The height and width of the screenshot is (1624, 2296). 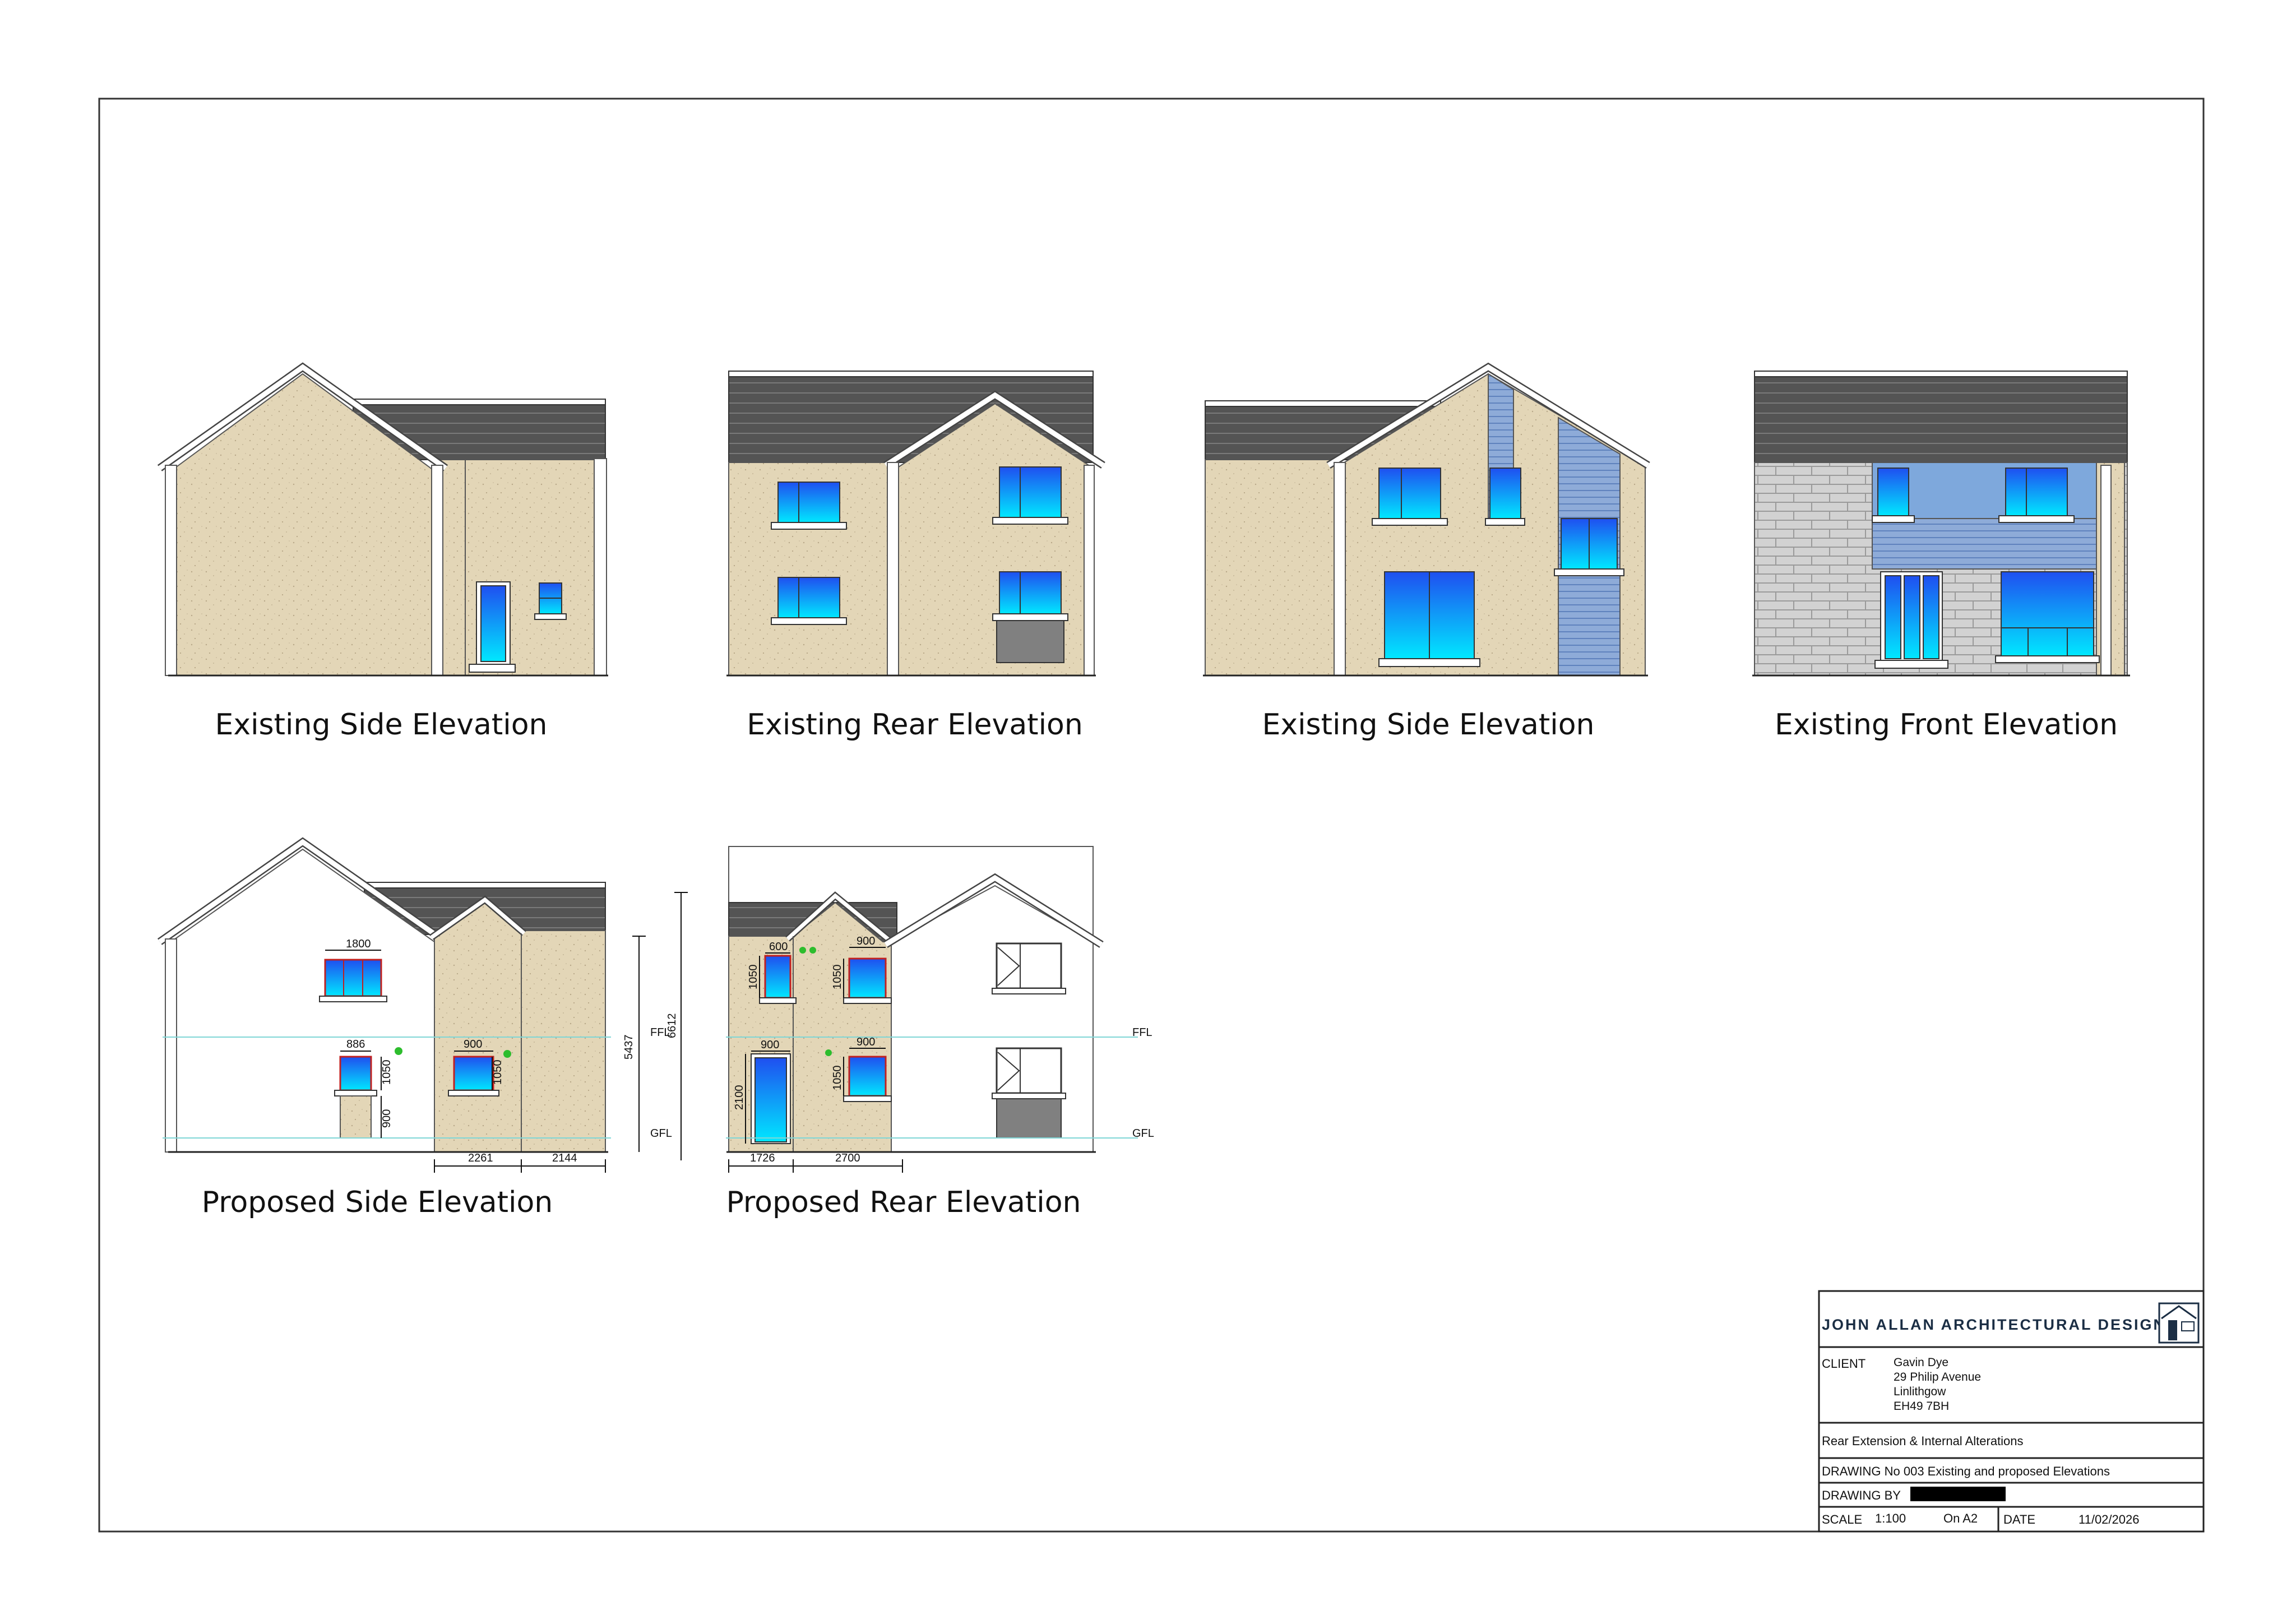 What do you see at coordinates (1941, 524) in the screenshot?
I see `existing-front-elevation` at bounding box center [1941, 524].